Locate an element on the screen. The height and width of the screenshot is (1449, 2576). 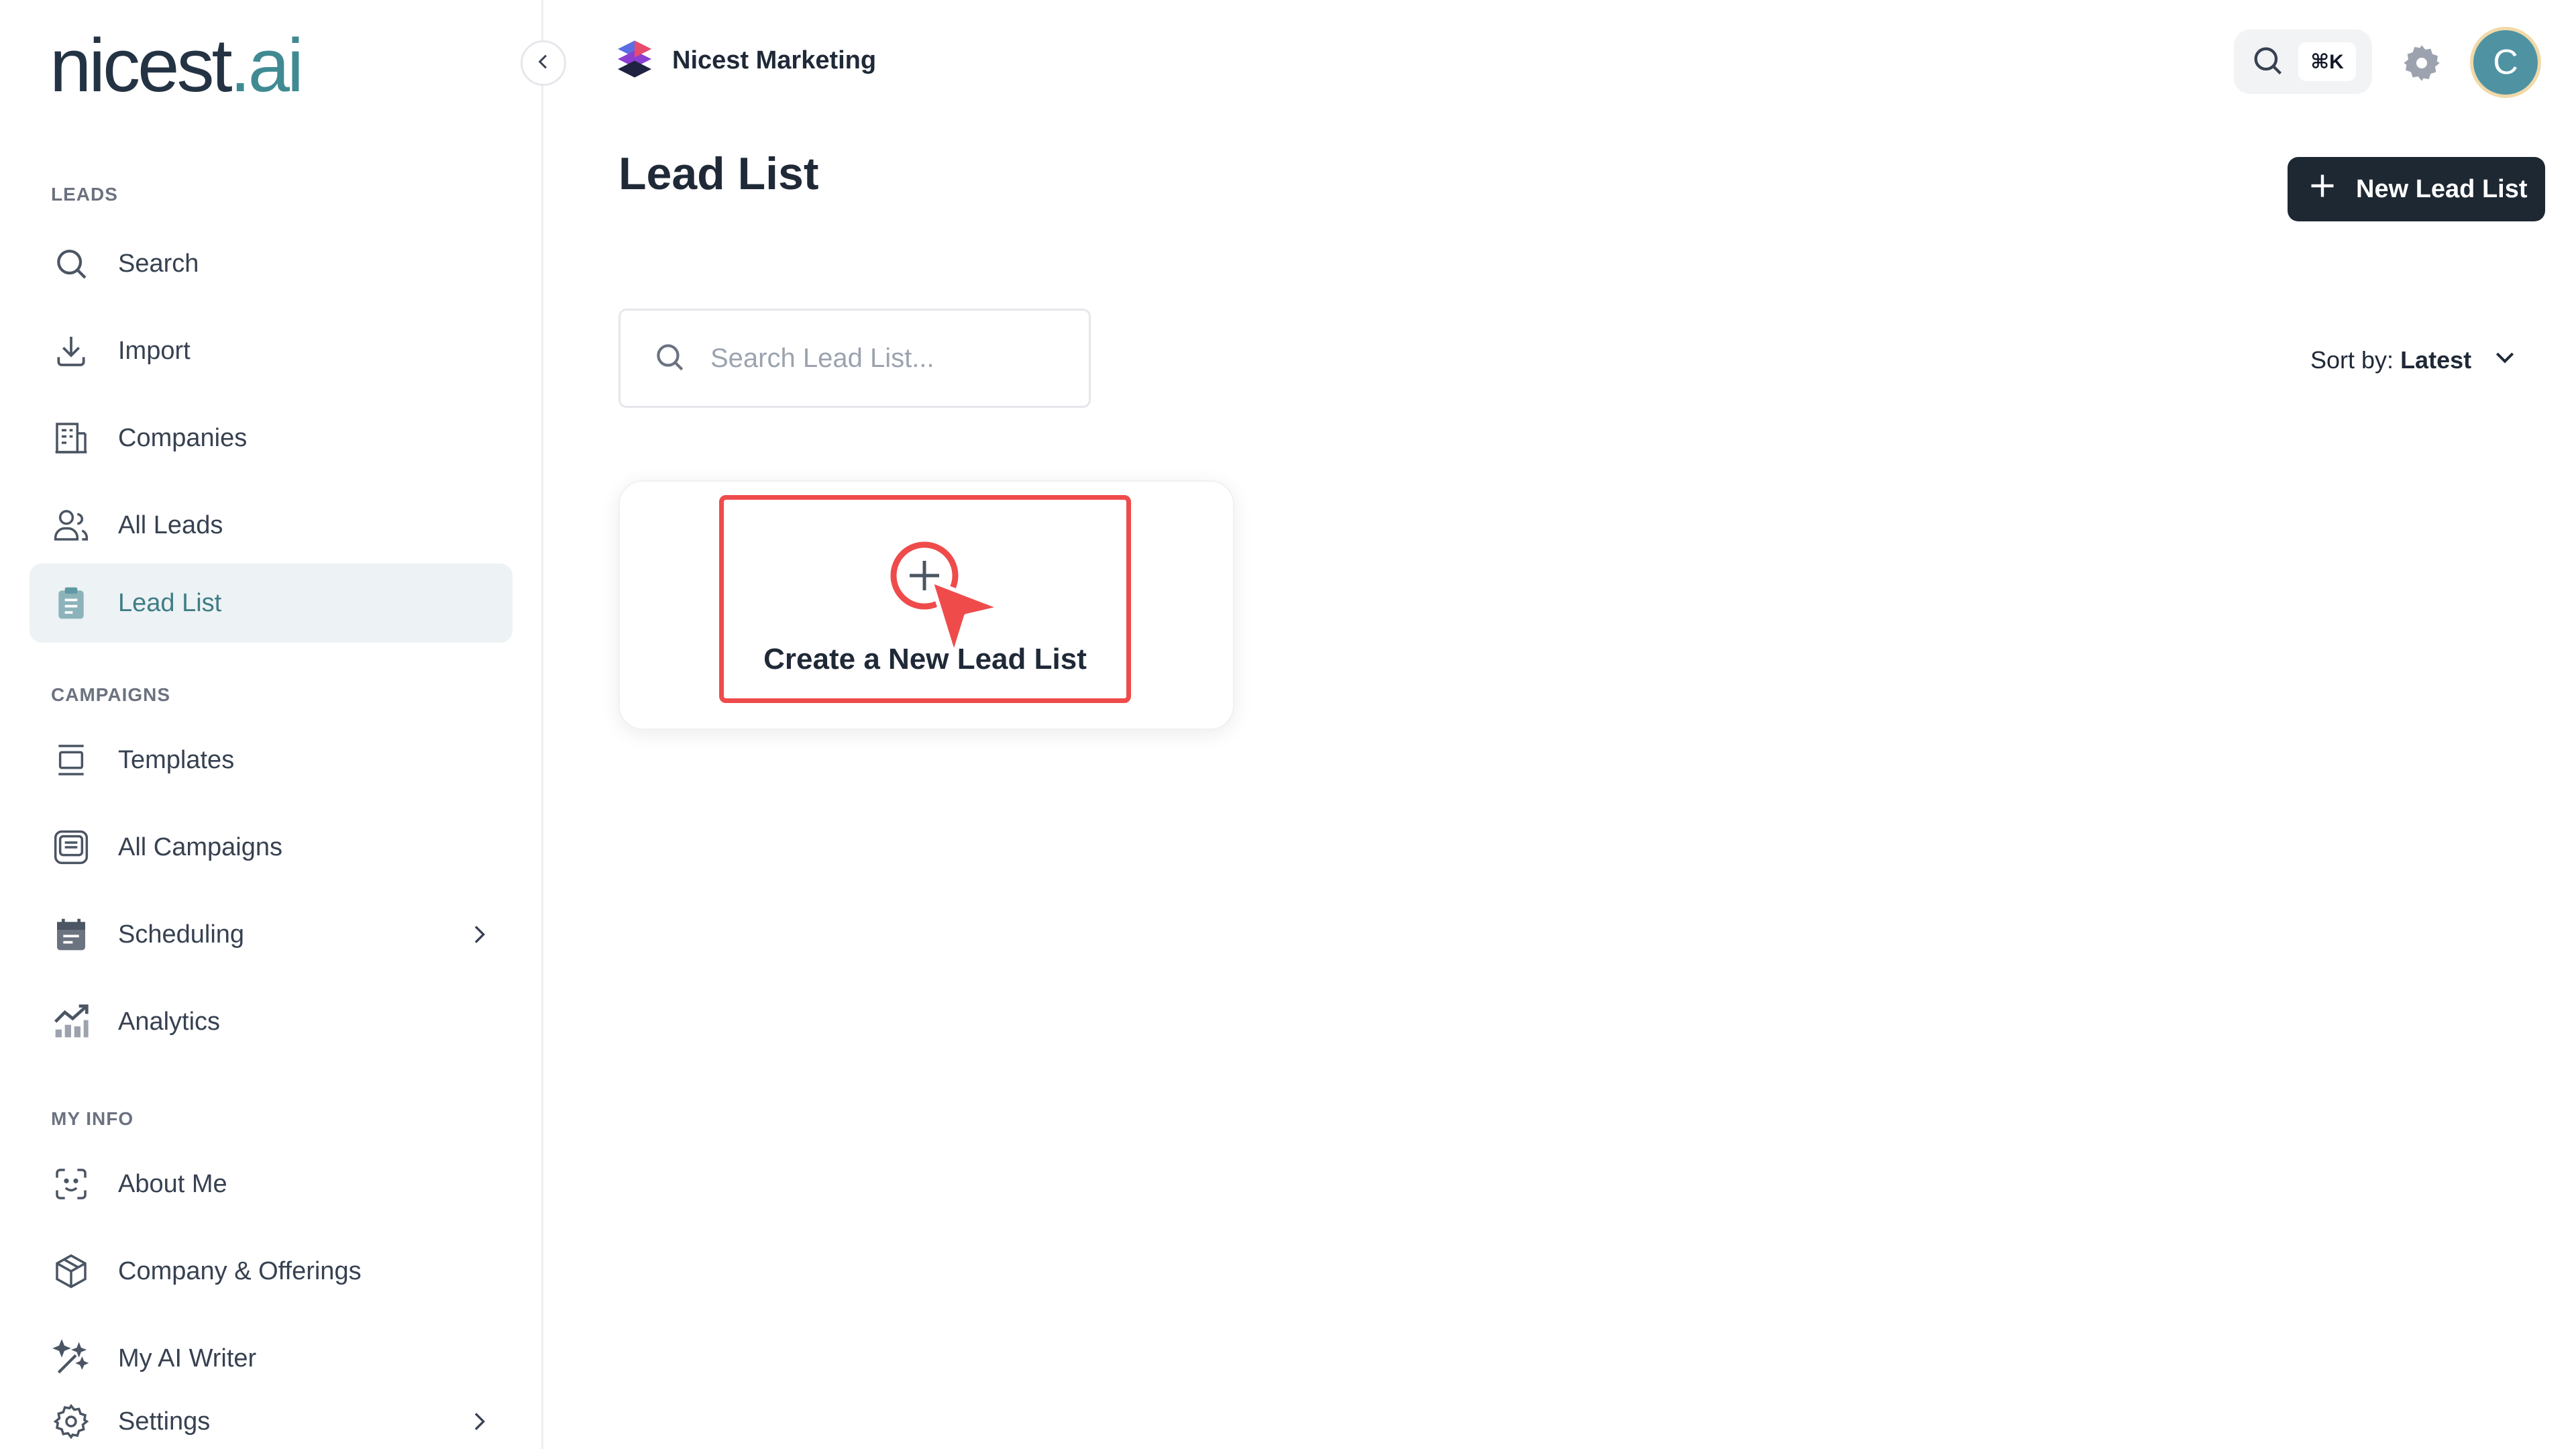
sidebar-item-import: Import is located at coordinates (271, 350).